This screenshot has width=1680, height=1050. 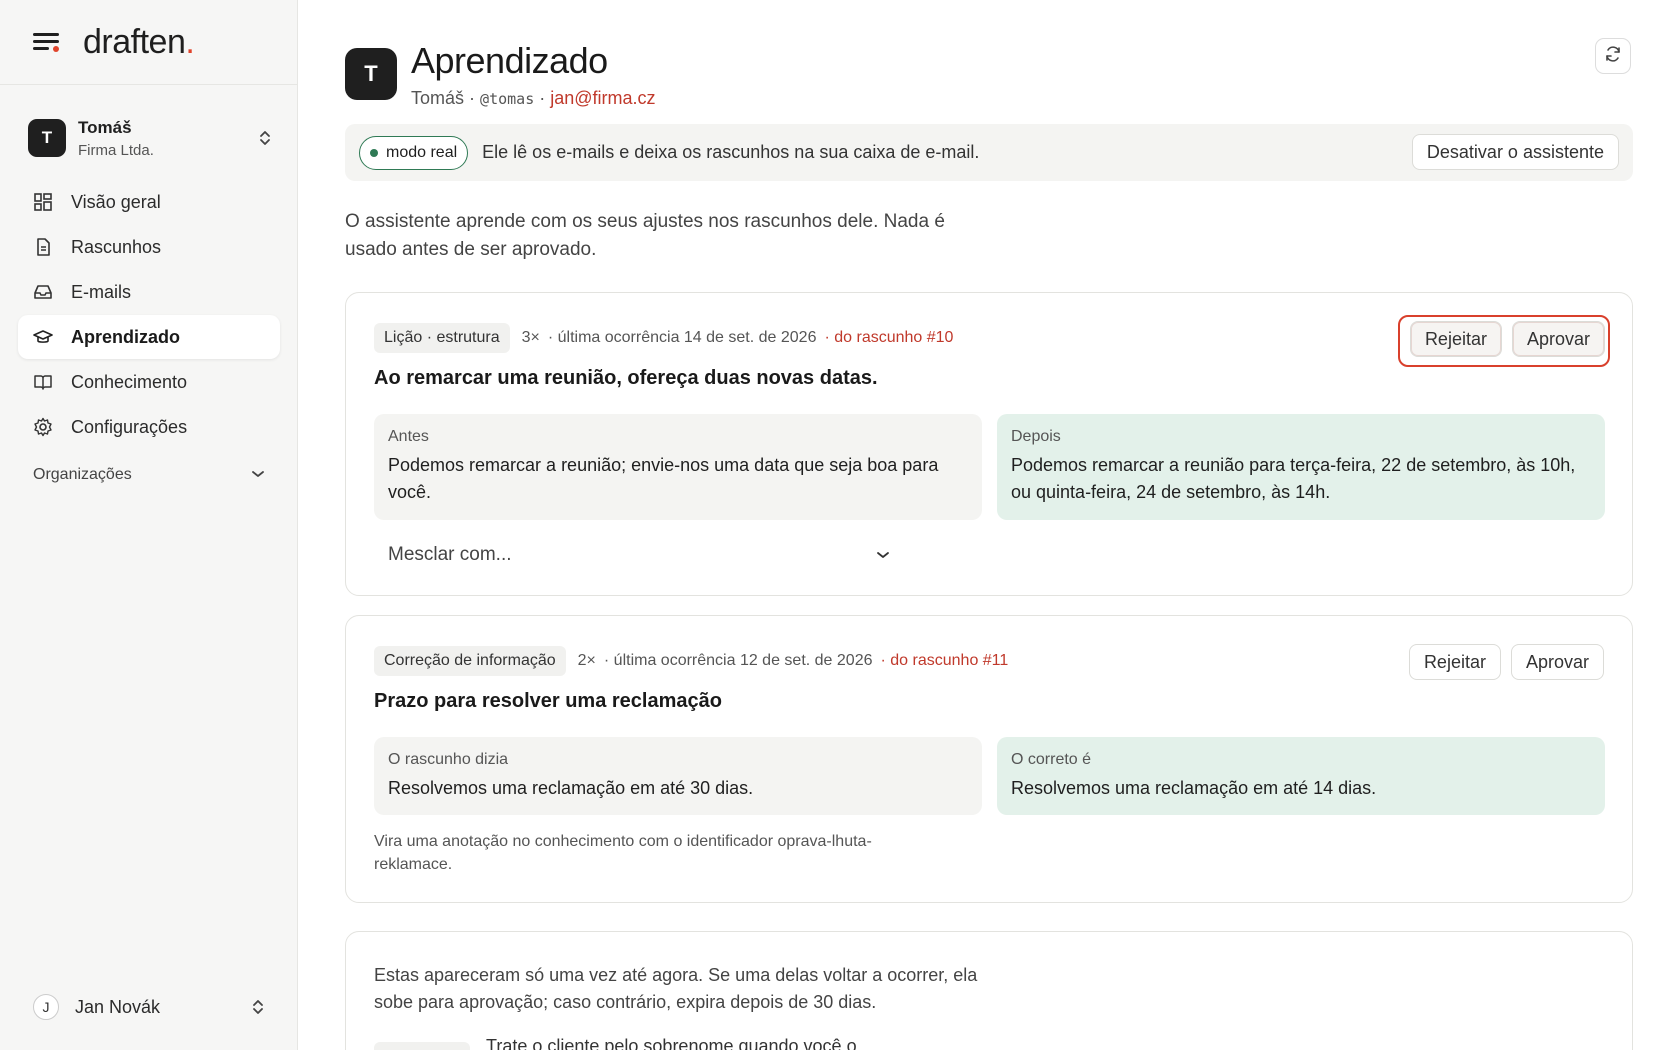 I want to click on sidebar-item-label: Conhecimento, so click(x=129, y=381).